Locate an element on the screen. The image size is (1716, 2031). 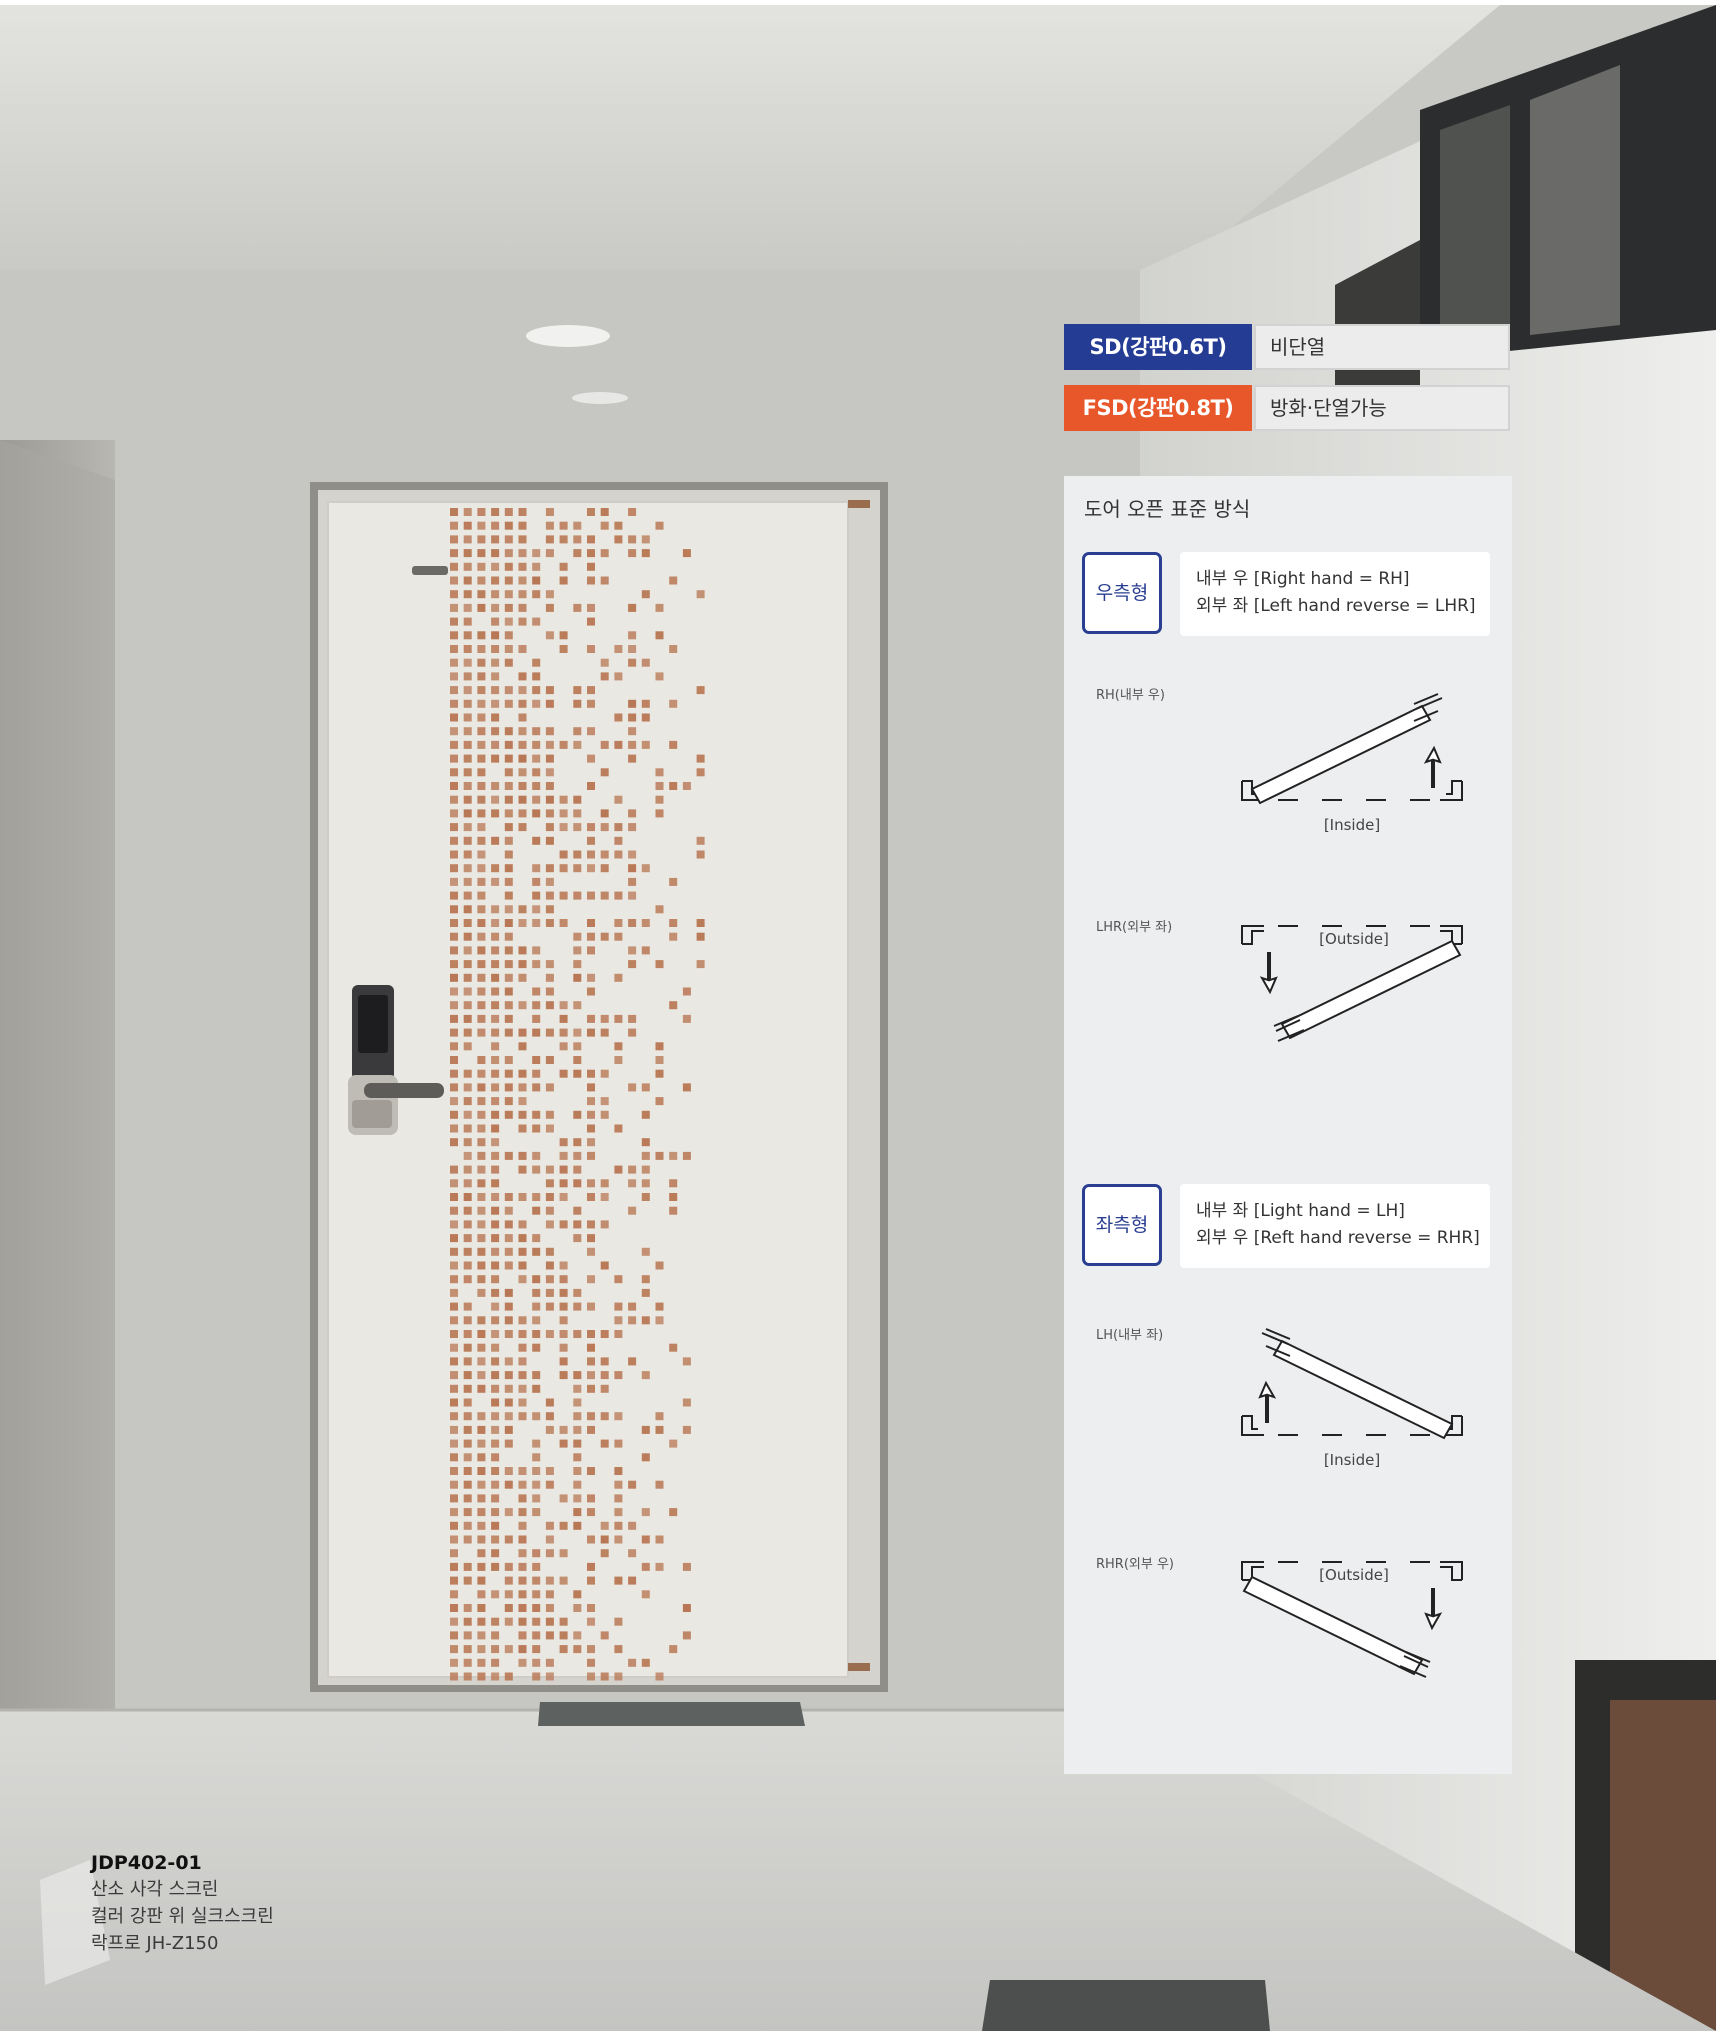
product-code: JDP402-01 is located at coordinates (146, 1863).